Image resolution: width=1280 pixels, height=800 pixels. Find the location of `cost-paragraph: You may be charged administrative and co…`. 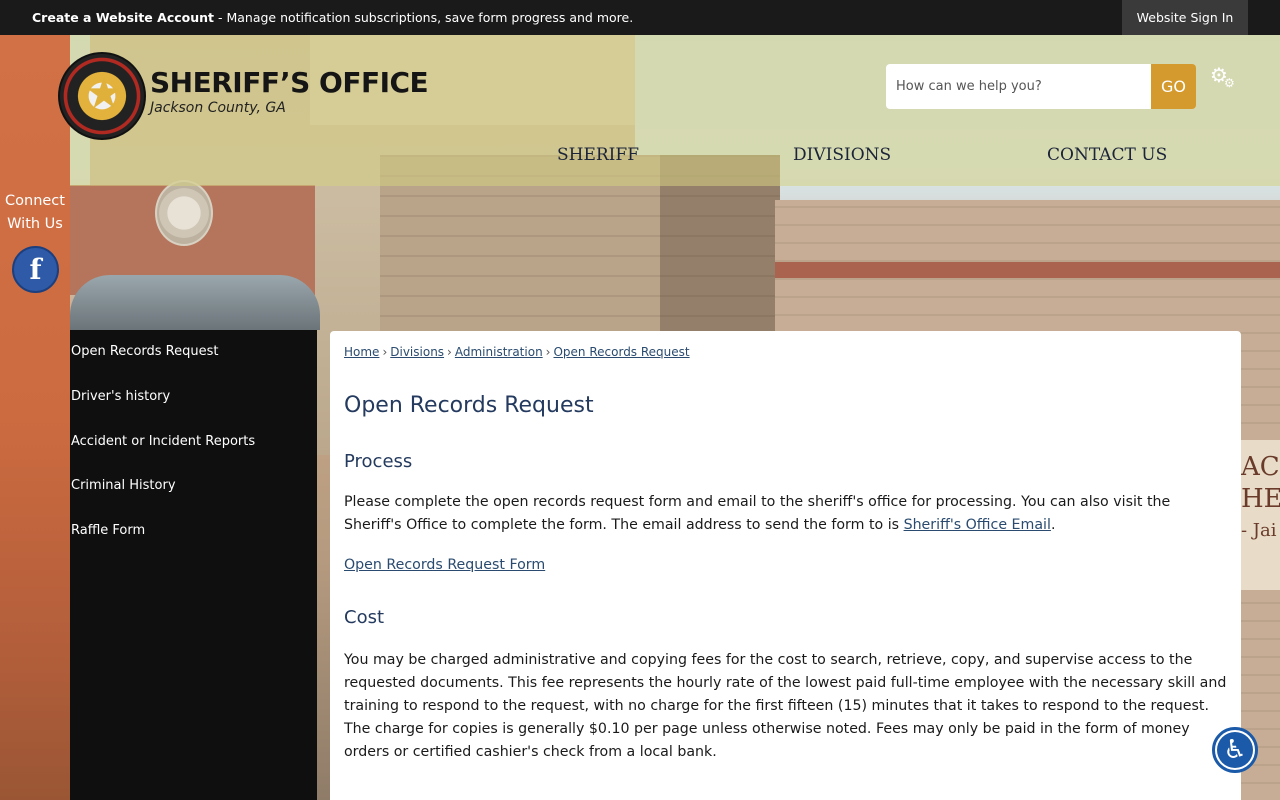

cost-paragraph: You may be charged administrative and co… is located at coordinates (785, 706).